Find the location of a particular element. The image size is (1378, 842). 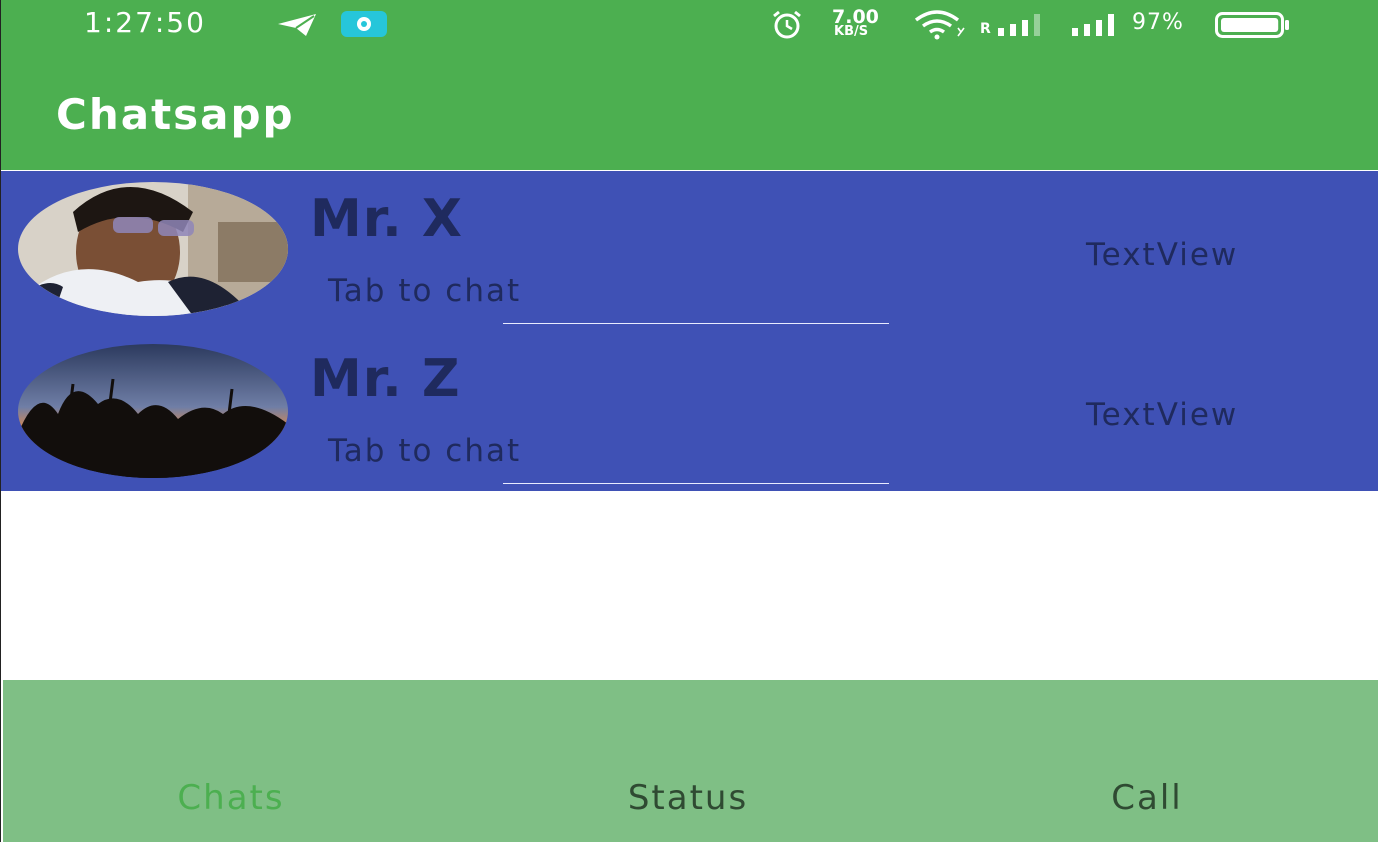

chat-name: Mr. X is located at coordinates (386, 219).